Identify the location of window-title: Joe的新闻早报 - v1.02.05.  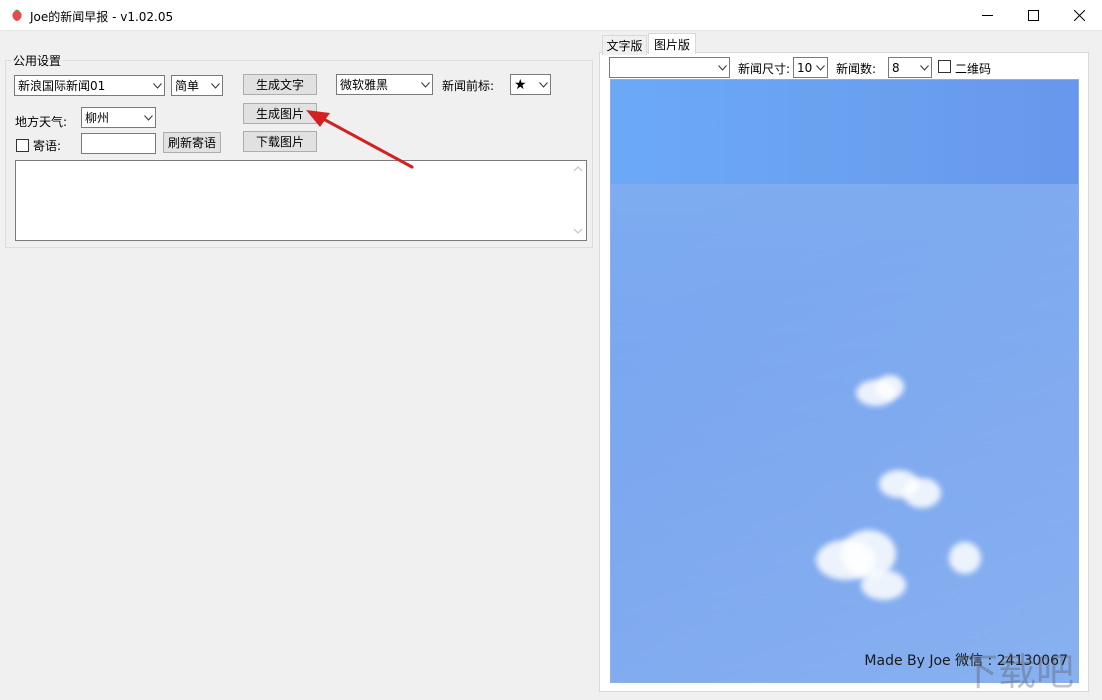
(102, 17).